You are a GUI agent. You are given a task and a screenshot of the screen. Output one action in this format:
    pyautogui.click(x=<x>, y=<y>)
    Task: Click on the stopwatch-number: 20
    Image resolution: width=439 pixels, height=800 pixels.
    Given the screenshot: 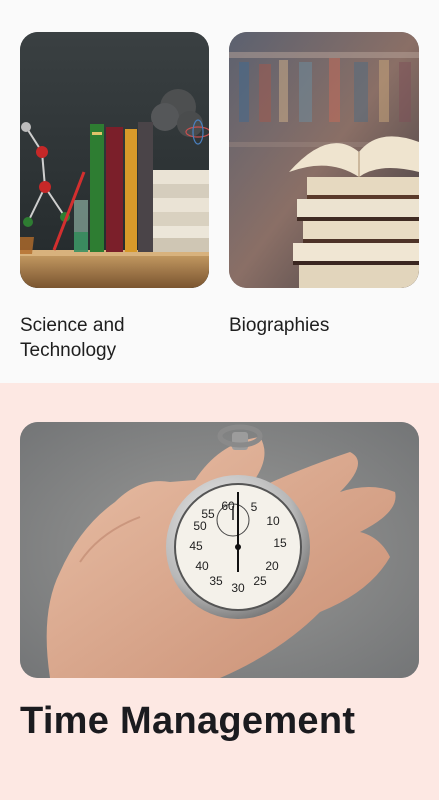 What is the action you would take?
    pyautogui.click(x=272, y=566)
    